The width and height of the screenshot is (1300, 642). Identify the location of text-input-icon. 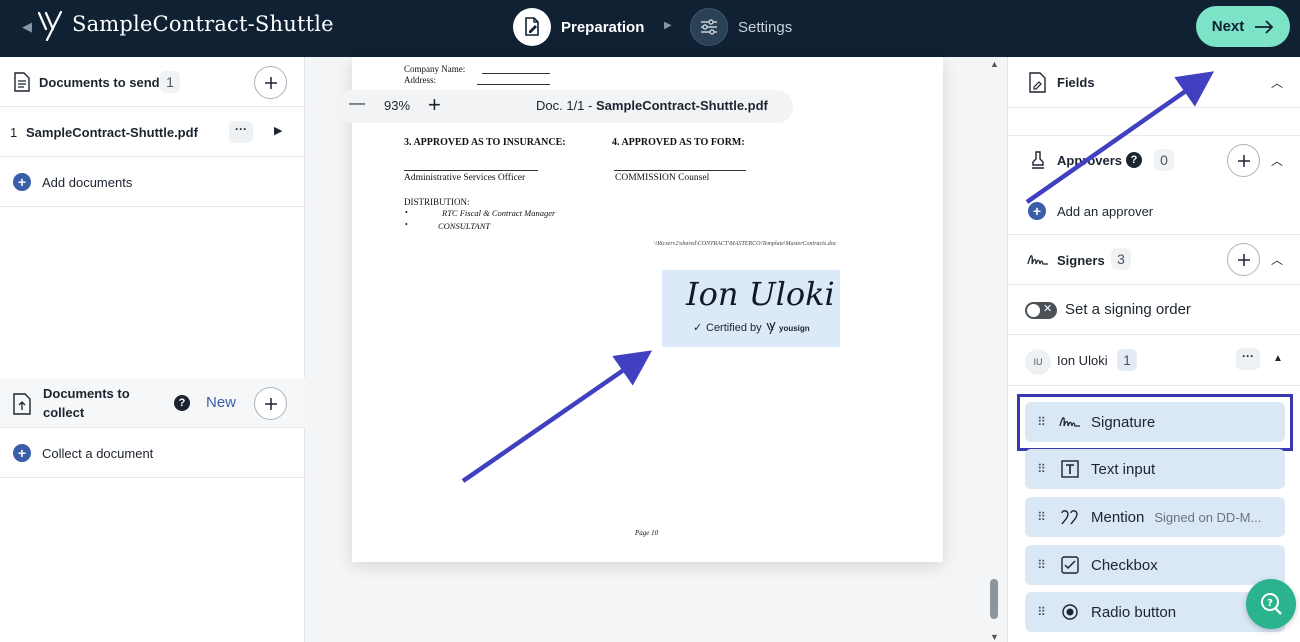
(1070, 469).